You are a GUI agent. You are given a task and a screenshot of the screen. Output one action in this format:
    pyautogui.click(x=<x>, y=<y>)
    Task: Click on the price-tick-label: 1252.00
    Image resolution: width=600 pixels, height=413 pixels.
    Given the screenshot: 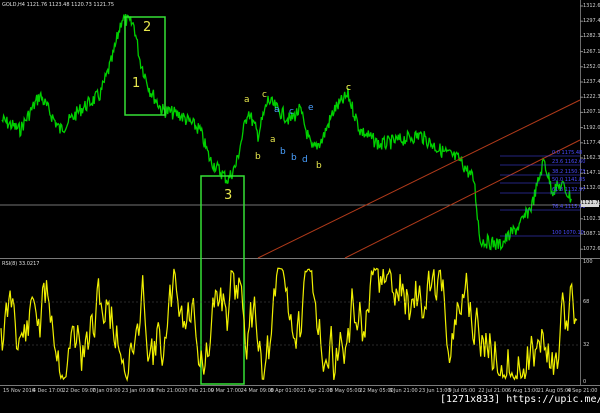 What is the action you would take?
    pyautogui.click(x=591, y=66)
    